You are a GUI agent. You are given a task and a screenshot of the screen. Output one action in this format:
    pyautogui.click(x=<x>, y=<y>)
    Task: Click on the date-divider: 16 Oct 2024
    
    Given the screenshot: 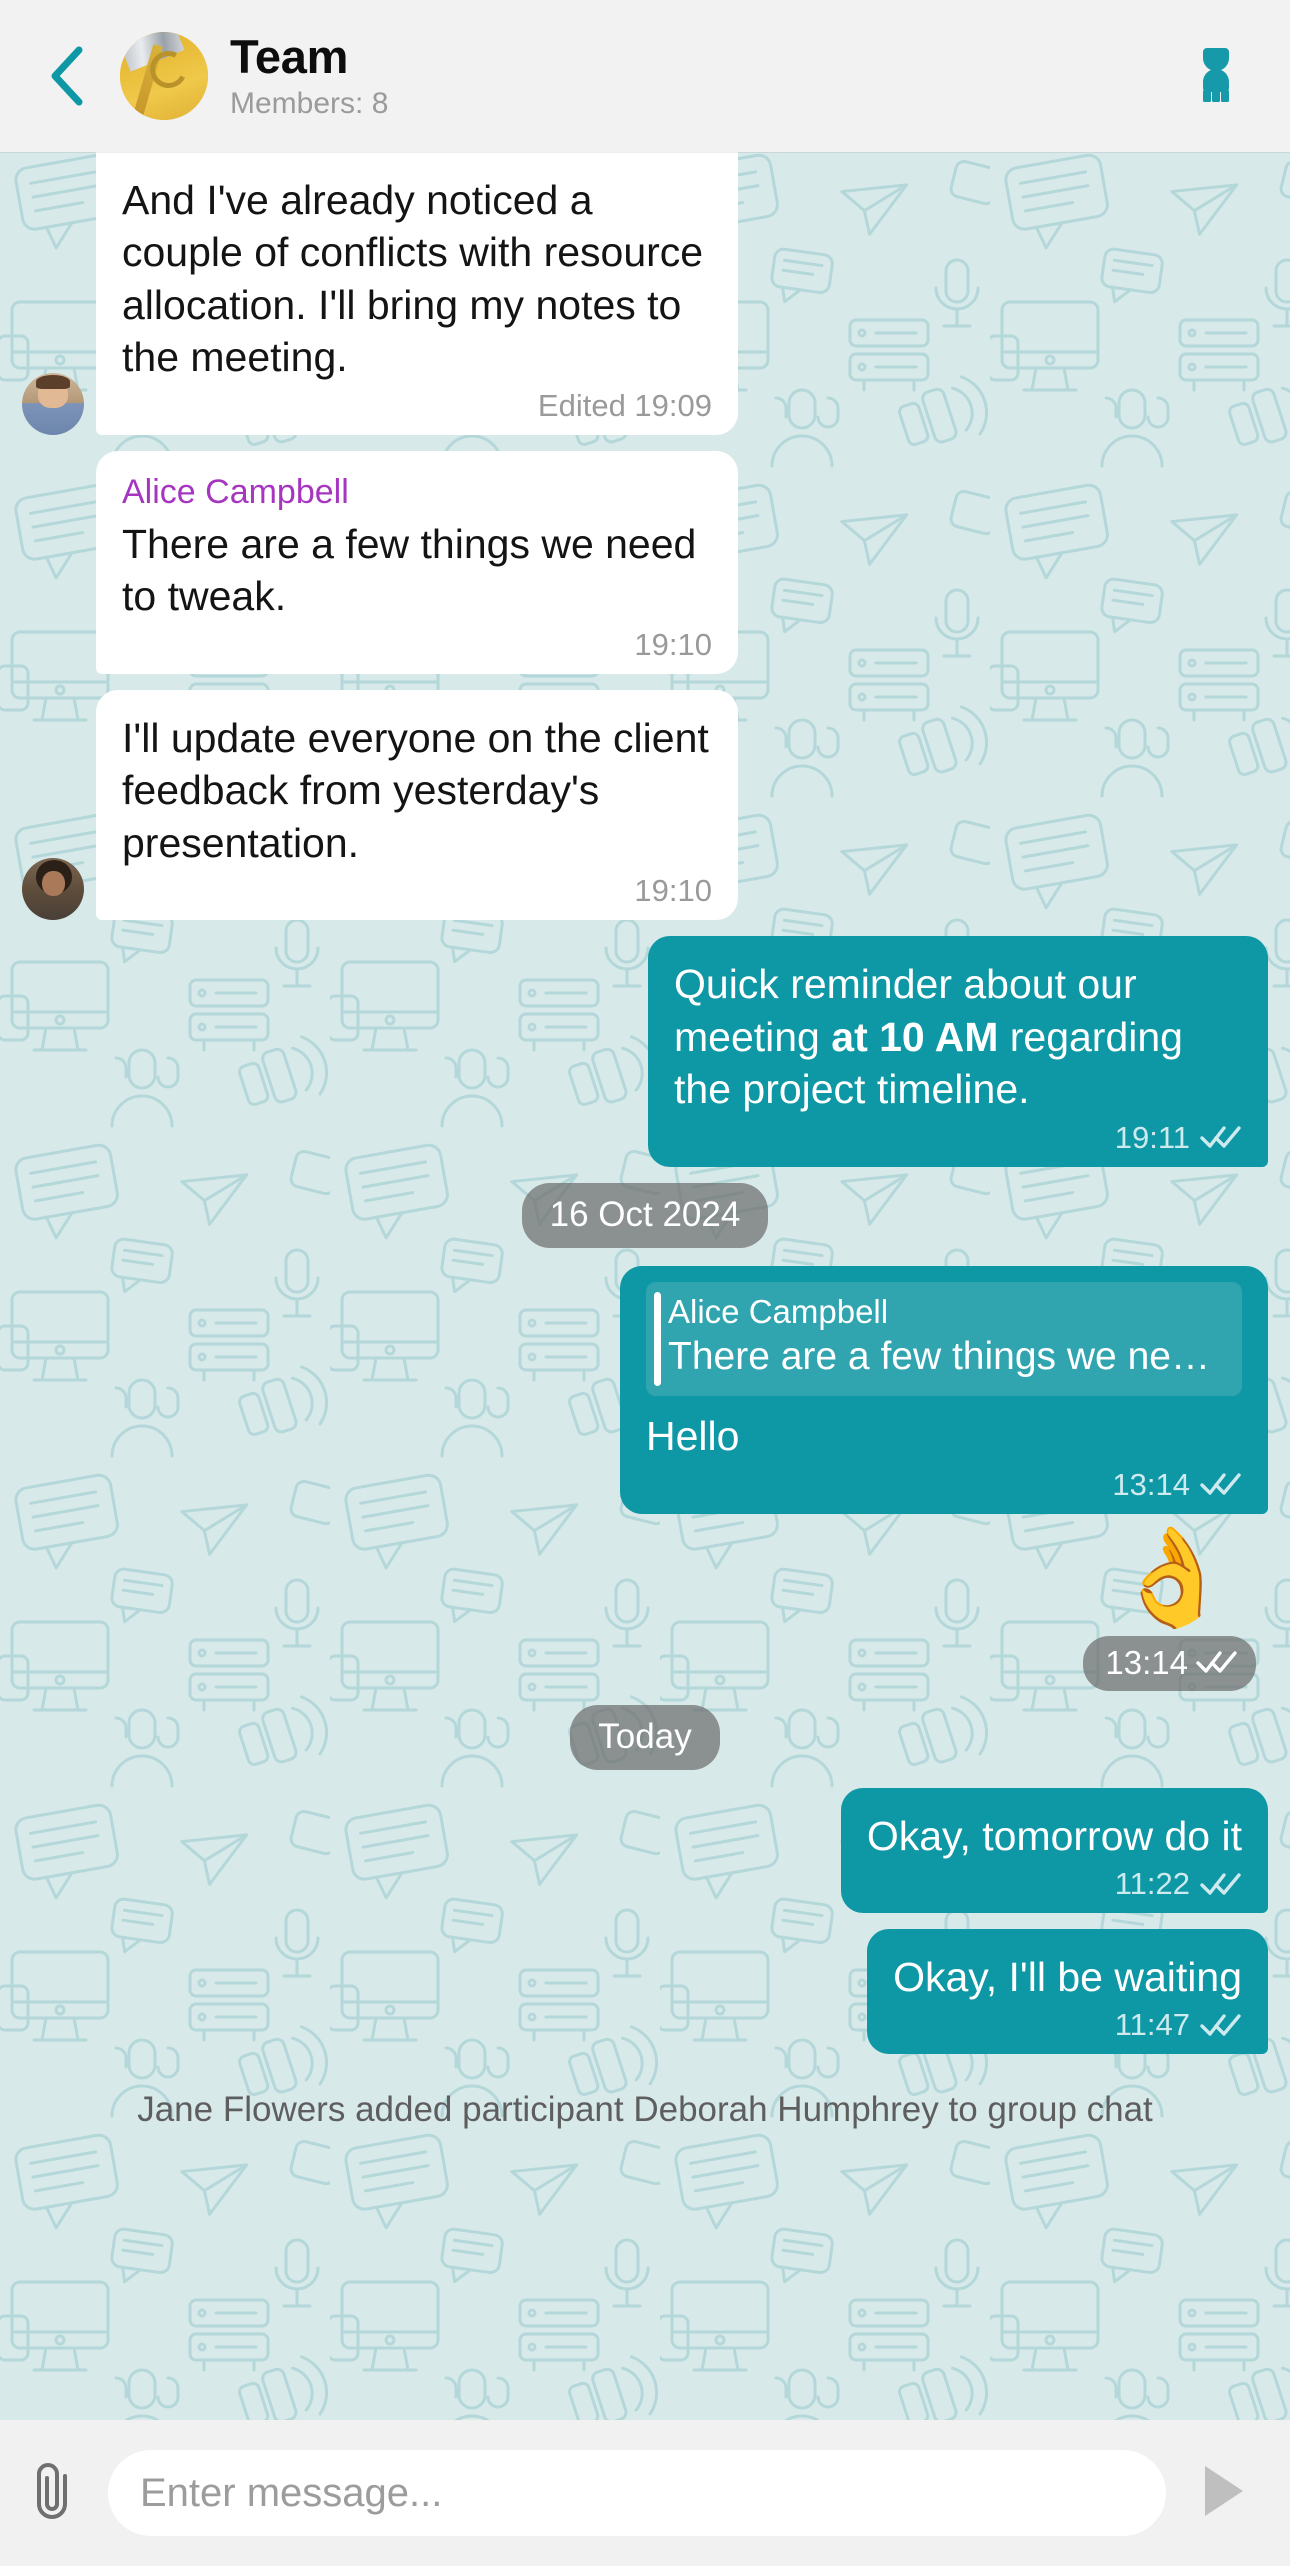 What is the action you would take?
    pyautogui.click(x=645, y=1215)
    